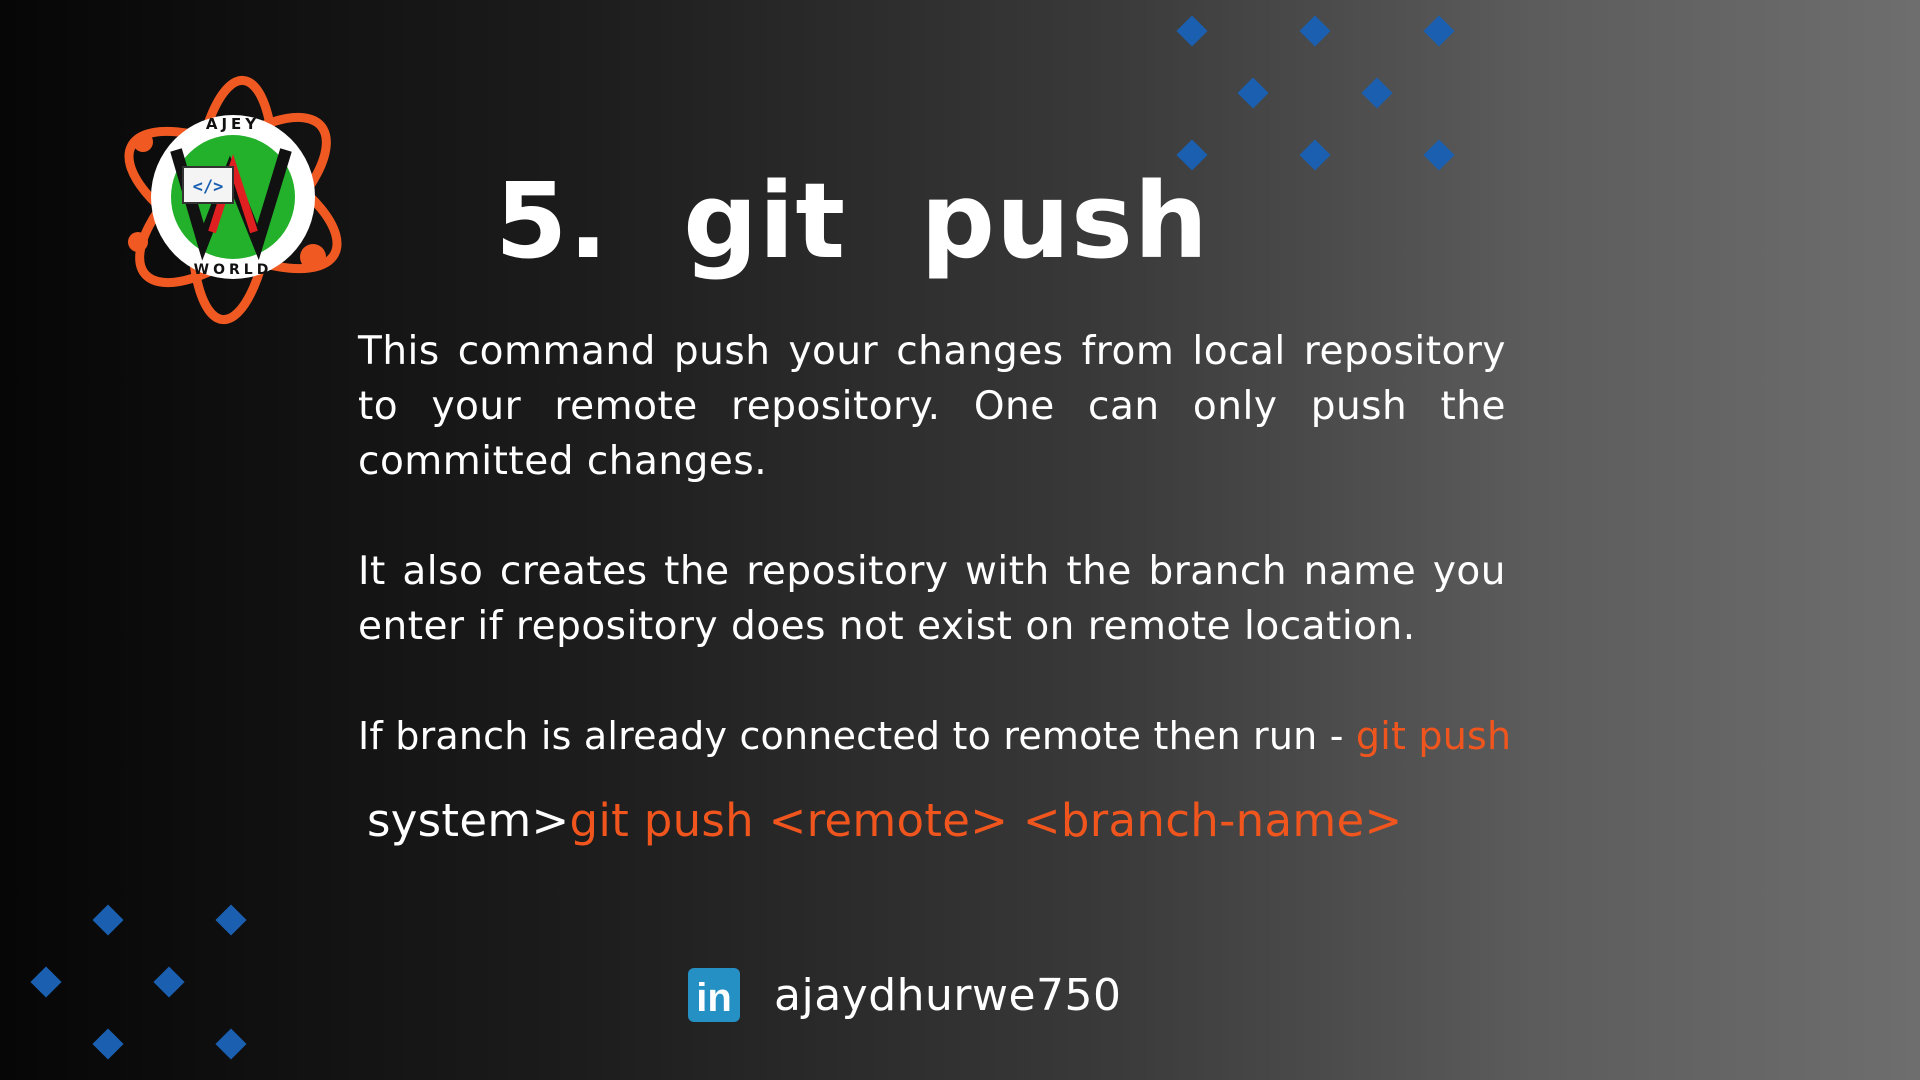 Image resolution: width=1920 pixels, height=1080 pixels. I want to click on command-prefix: system>, so click(468, 820).